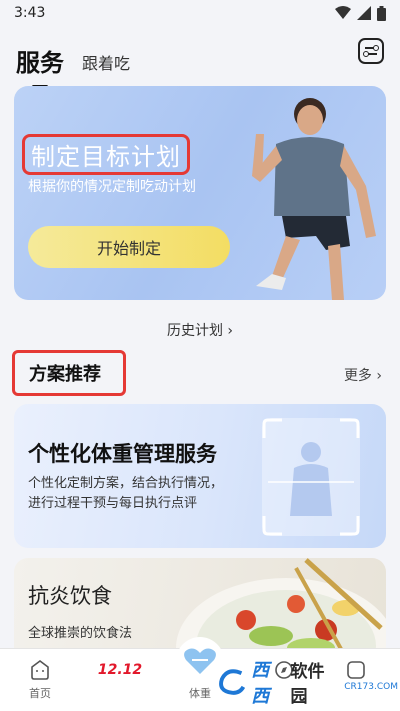  Describe the element at coordinates (200, 13) in the screenshot. I see `status-bar: 3:43` at that location.